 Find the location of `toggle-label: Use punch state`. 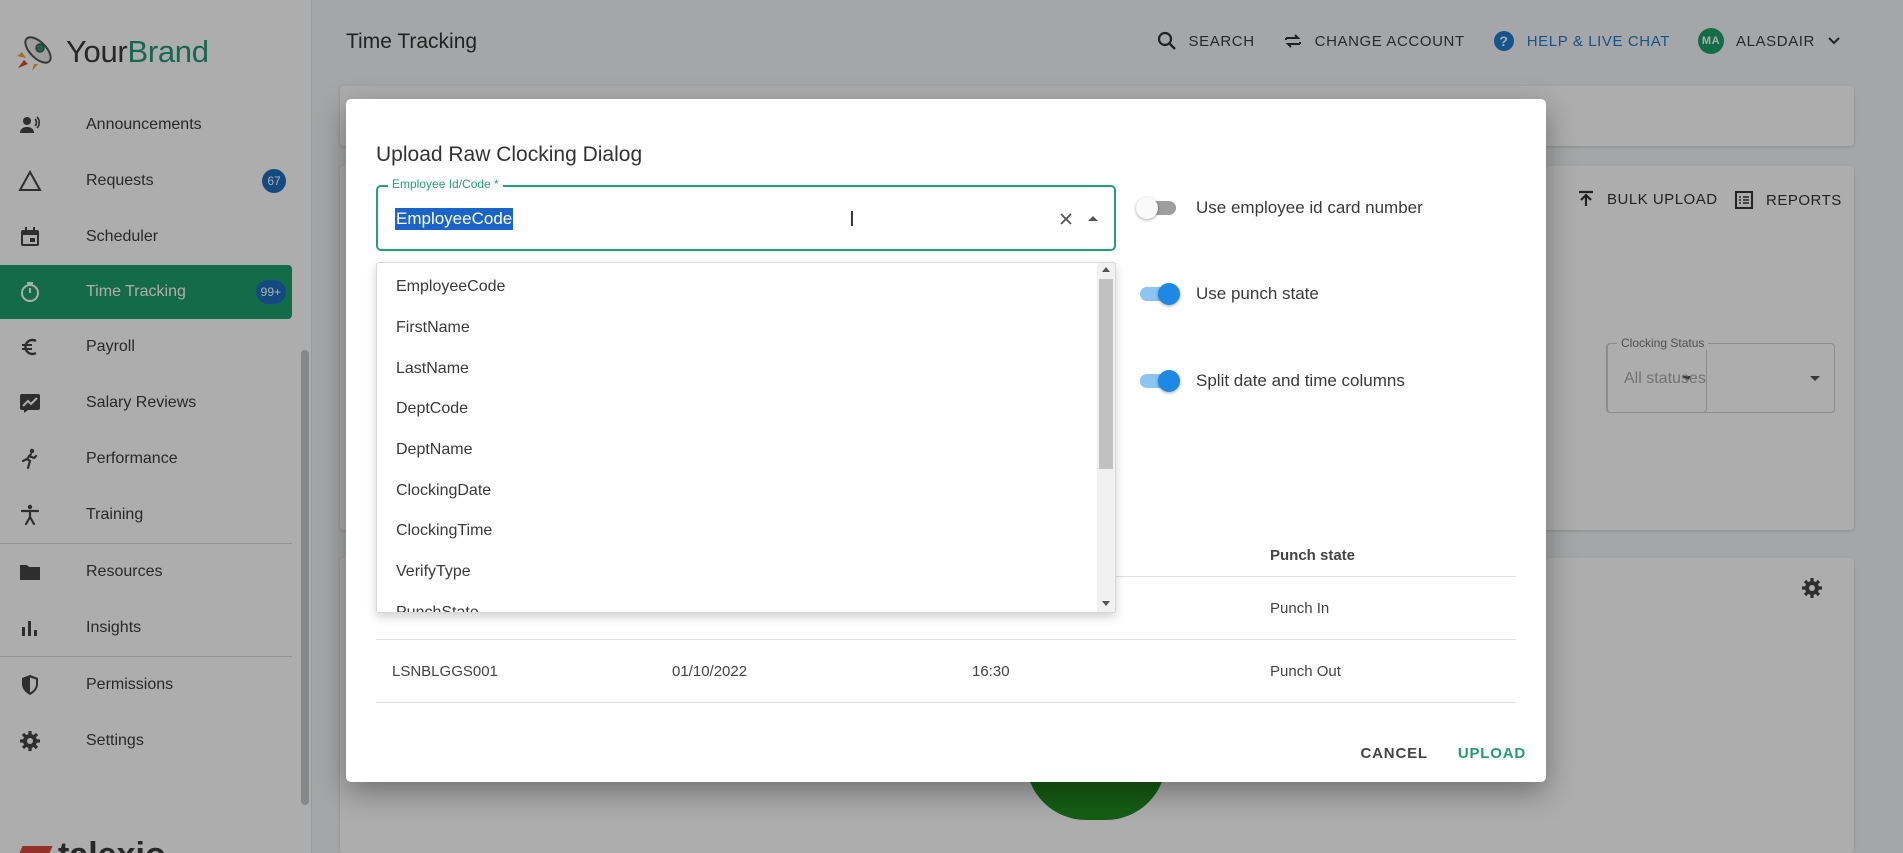

toggle-label: Use punch state is located at coordinates (1257, 293).